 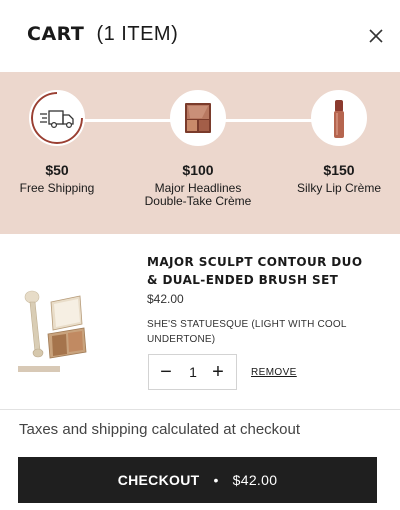 I want to click on reward-tier-free-shipping: $50 Free Shipping, so click(x=58, y=142).